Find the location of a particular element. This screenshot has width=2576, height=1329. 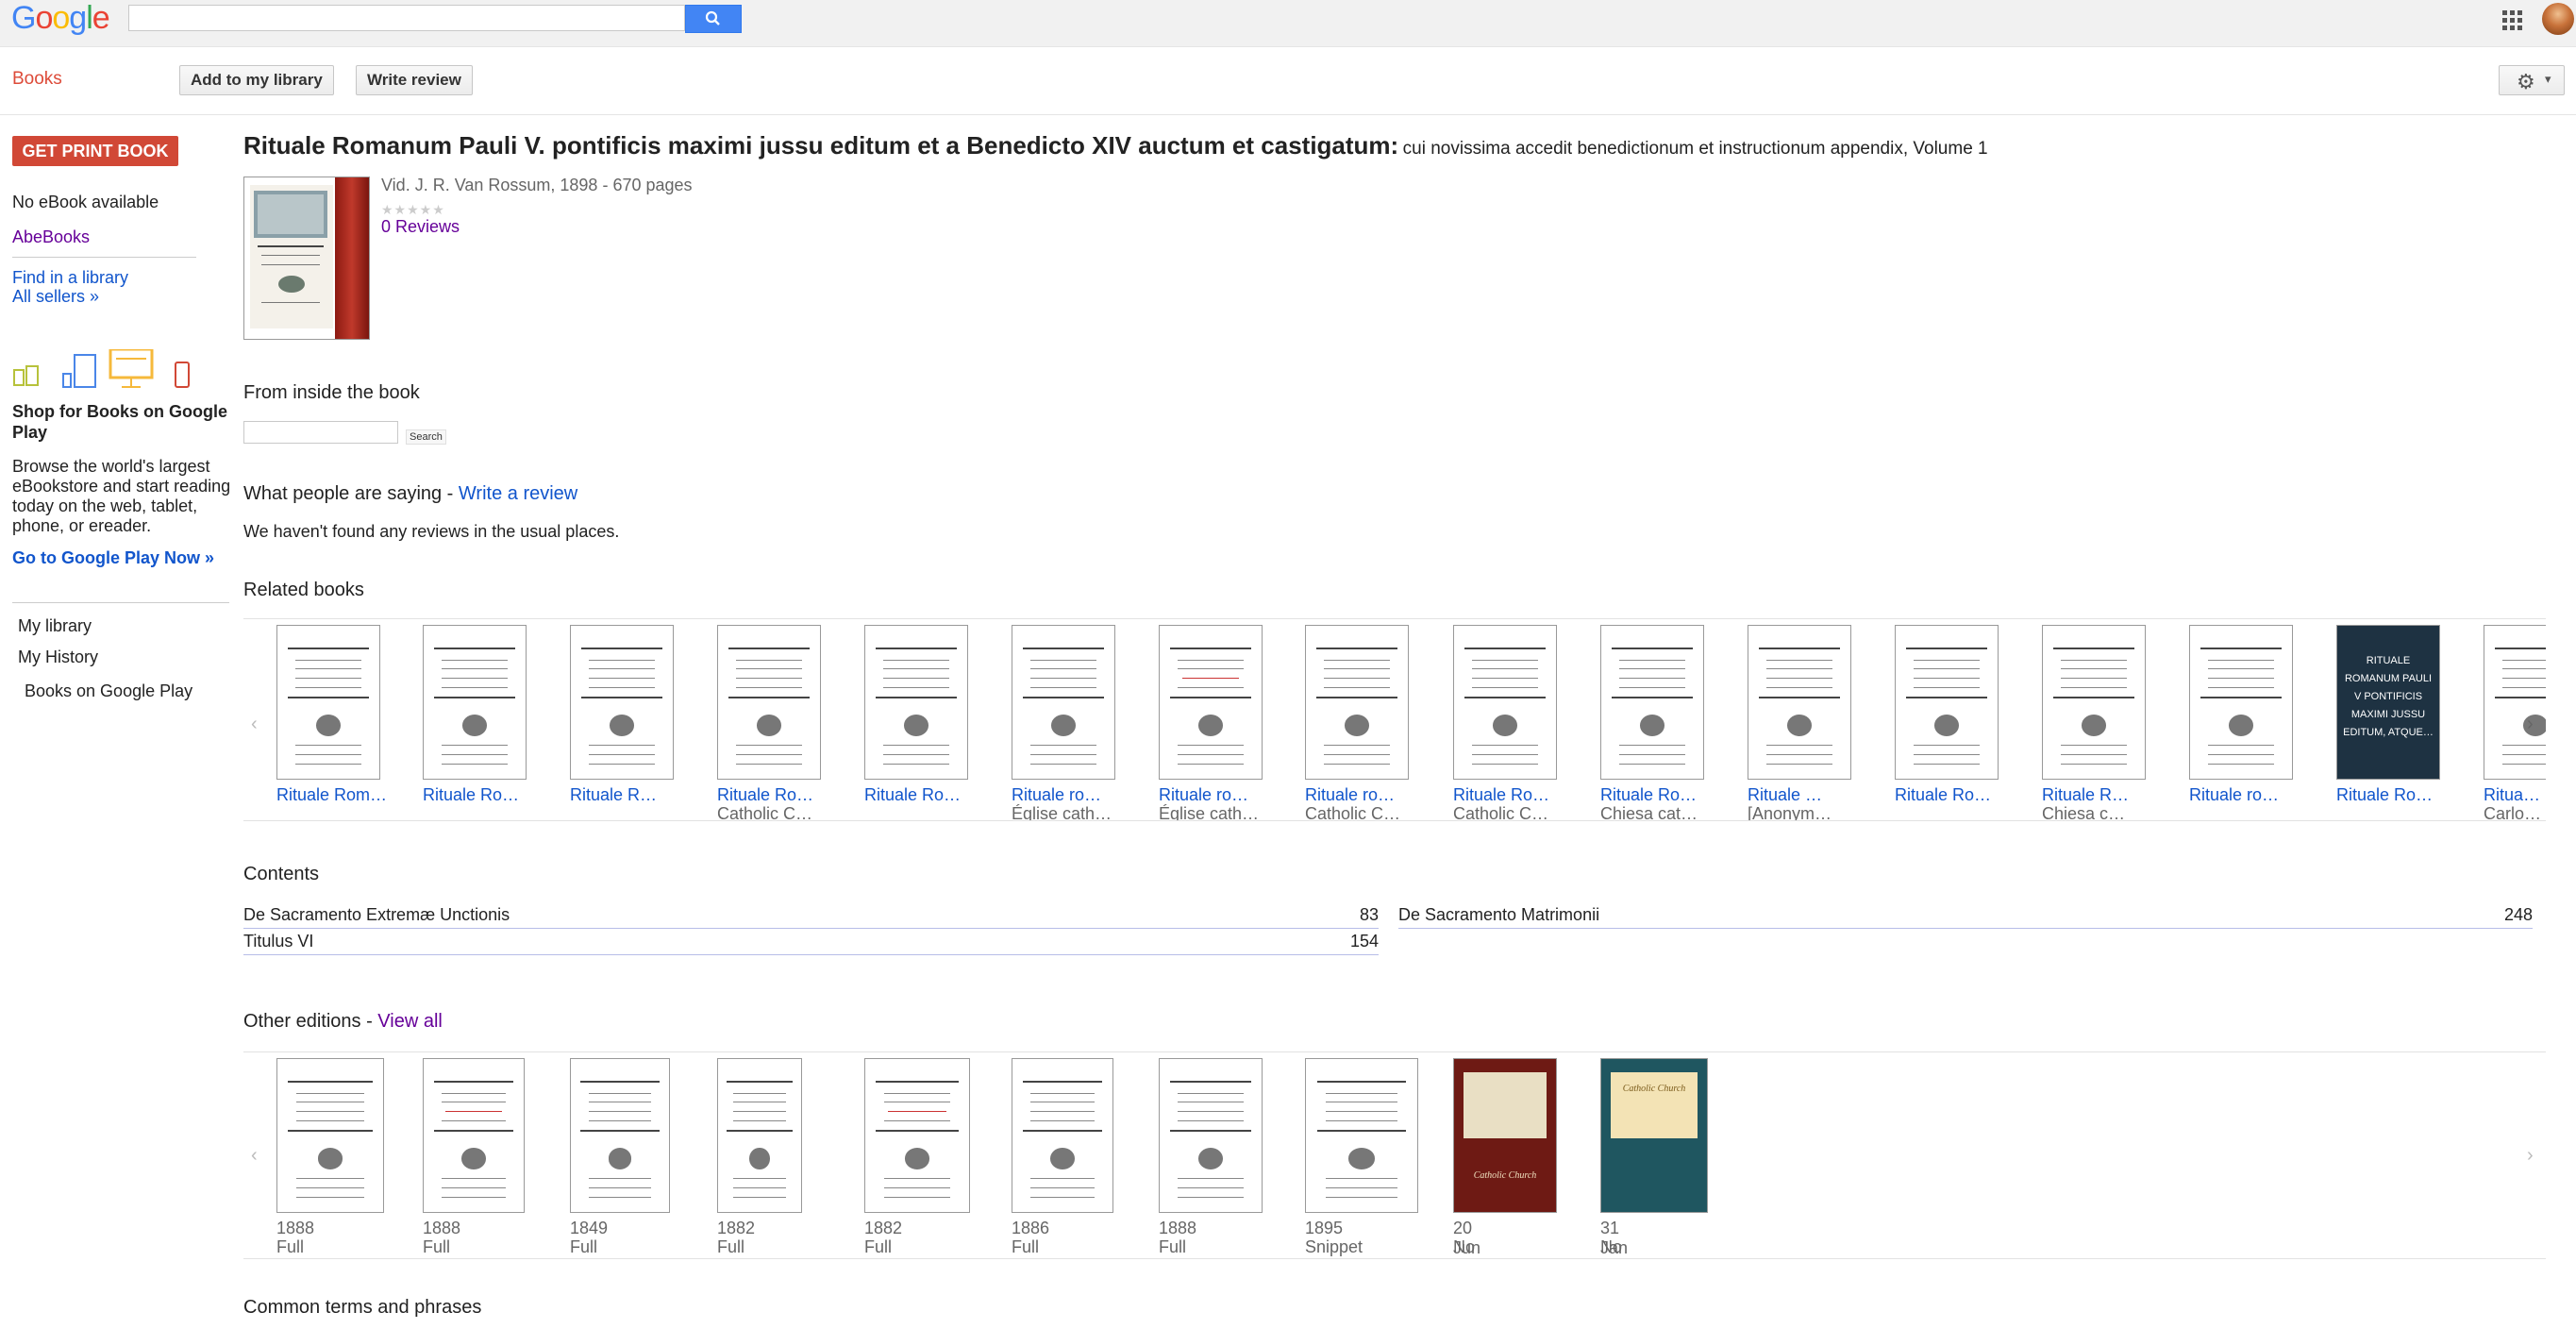

publisher-info: Vid. J. R. Van Rossum, 1898 - 670 pages is located at coordinates (537, 185).